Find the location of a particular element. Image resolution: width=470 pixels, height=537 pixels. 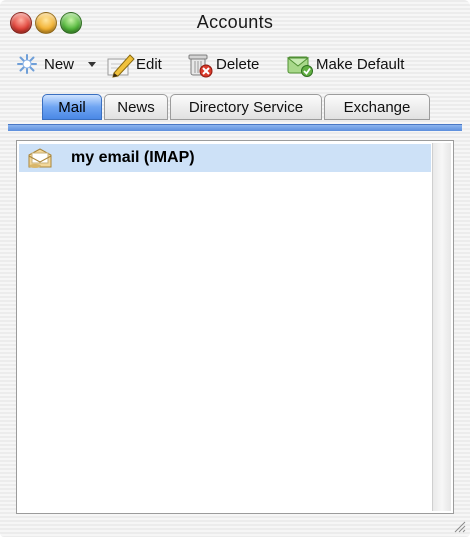

edit-icon is located at coordinates (120, 64).